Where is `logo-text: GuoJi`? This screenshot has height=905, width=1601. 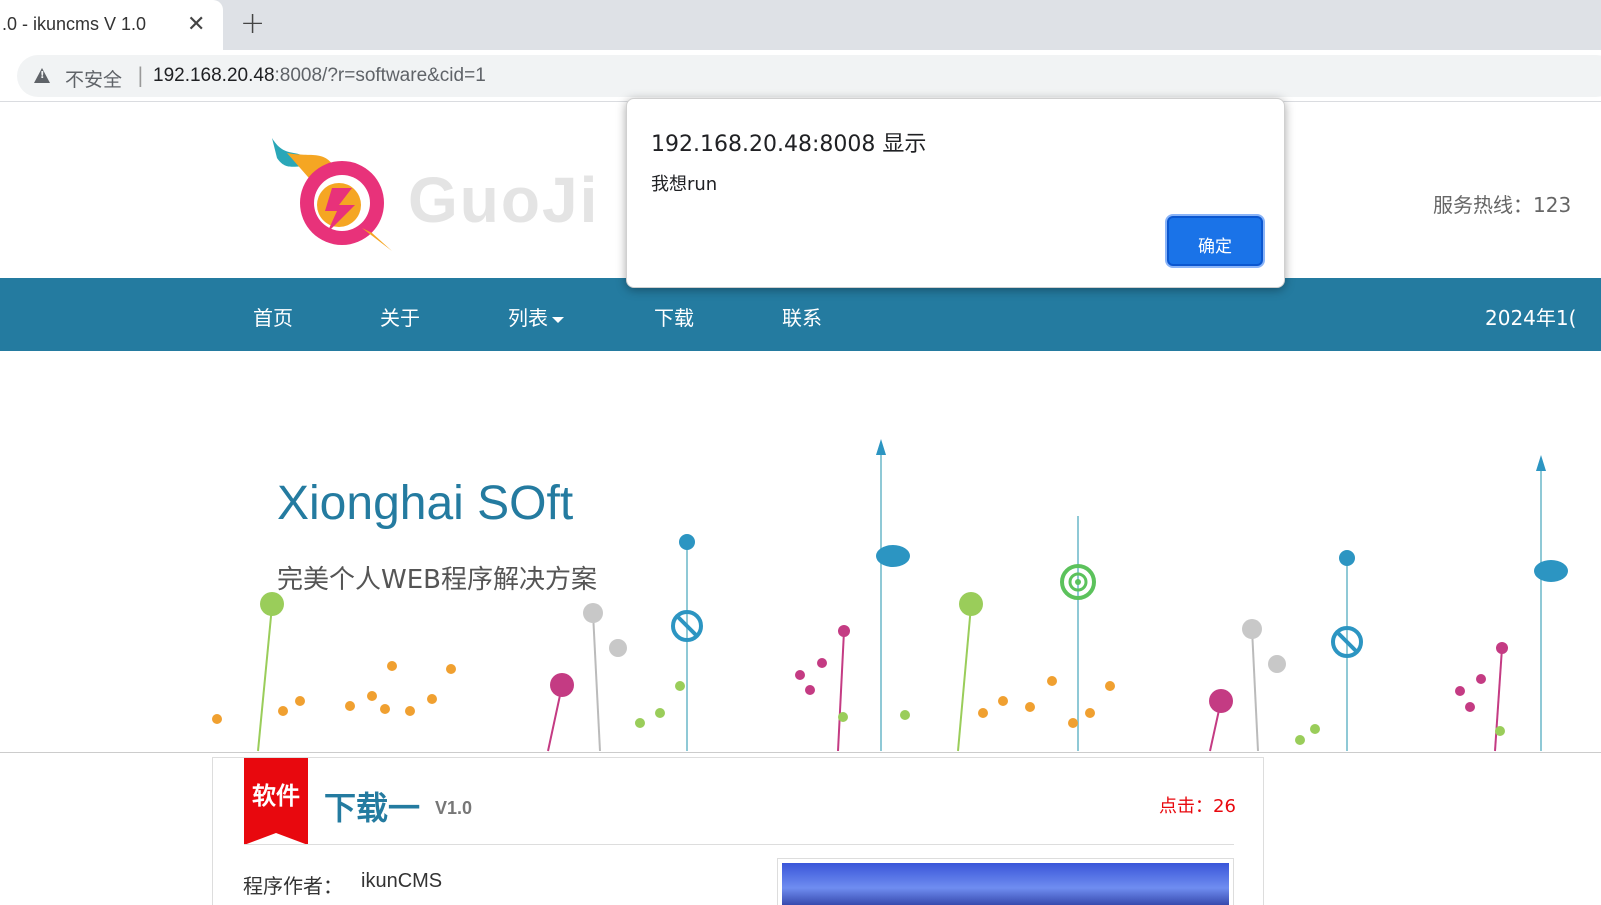 logo-text: GuoJi is located at coordinates (504, 200).